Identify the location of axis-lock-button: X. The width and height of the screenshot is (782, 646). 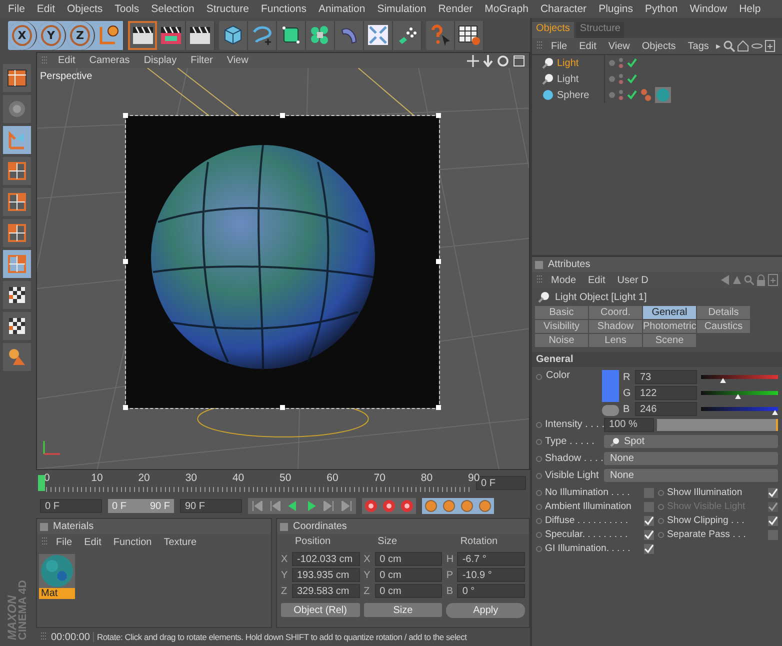
(22, 35).